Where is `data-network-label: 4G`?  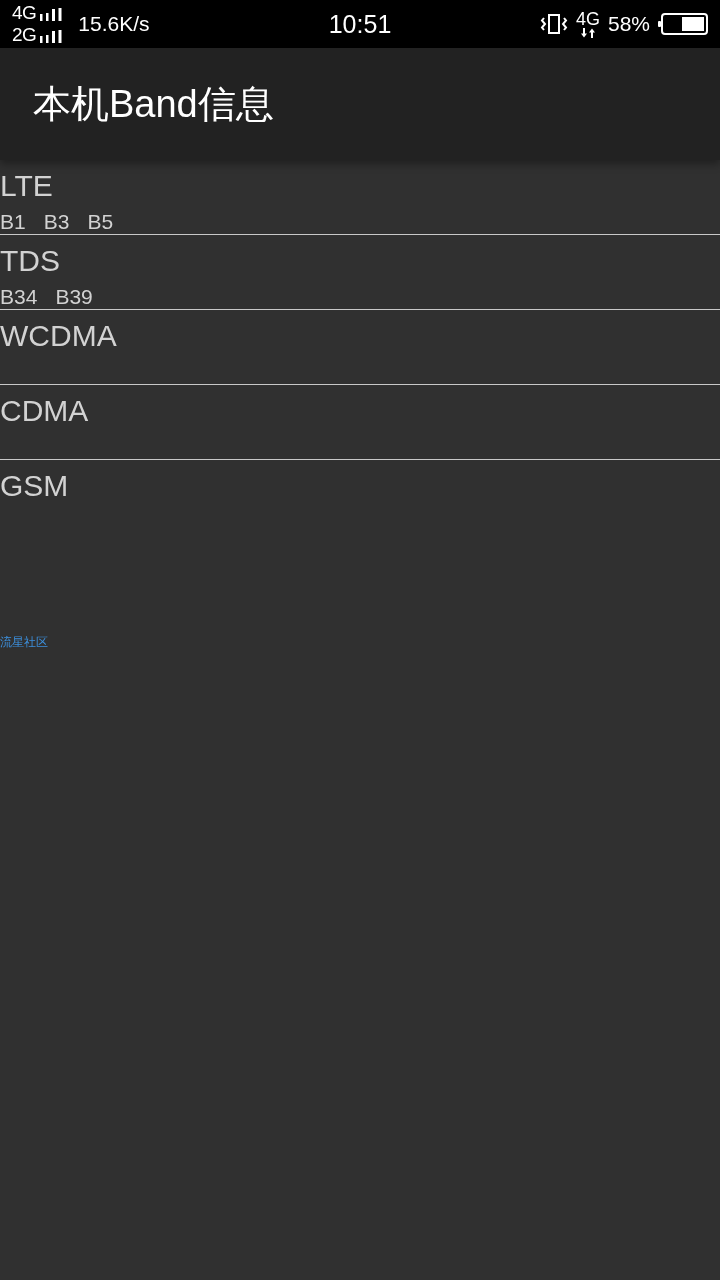
data-network-label: 4G is located at coordinates (587, 19).